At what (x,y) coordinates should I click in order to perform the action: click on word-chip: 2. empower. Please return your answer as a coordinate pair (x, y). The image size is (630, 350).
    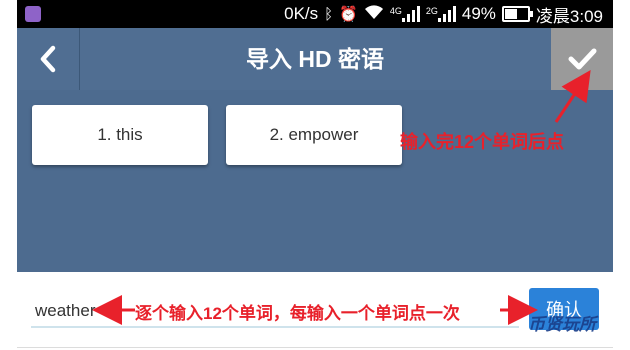
    Looking at the image, I should click on (314, 135).